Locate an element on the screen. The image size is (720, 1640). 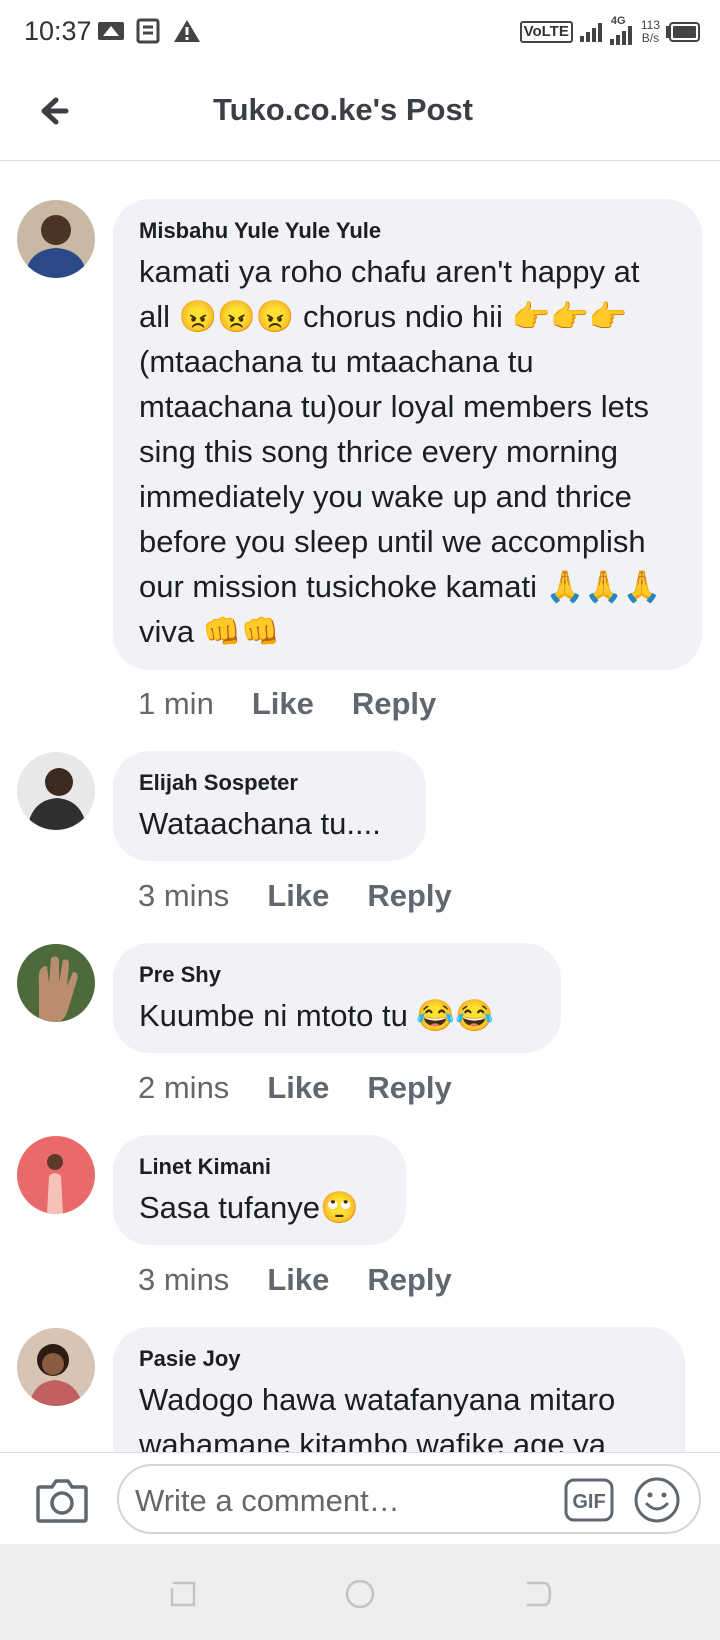
comment-author: Linet Kimani is located at coordinates (259, 1167).